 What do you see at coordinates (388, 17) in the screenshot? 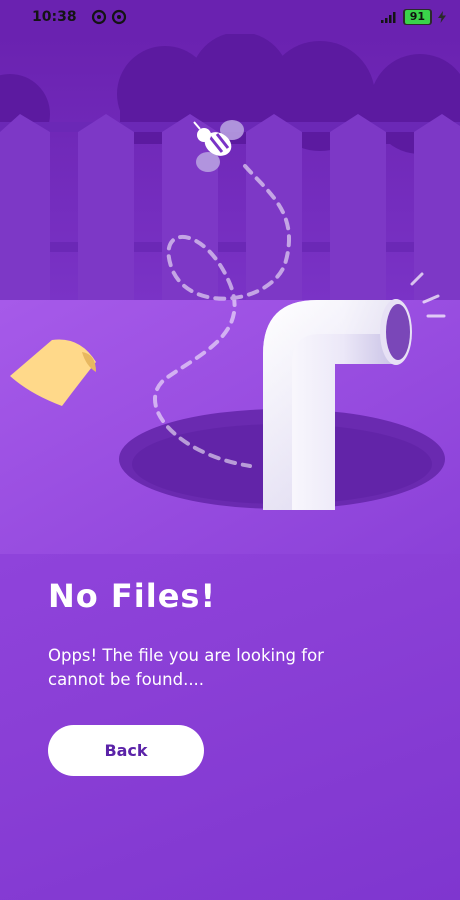
I see `signal-icon` at bounding box center [388, 17].